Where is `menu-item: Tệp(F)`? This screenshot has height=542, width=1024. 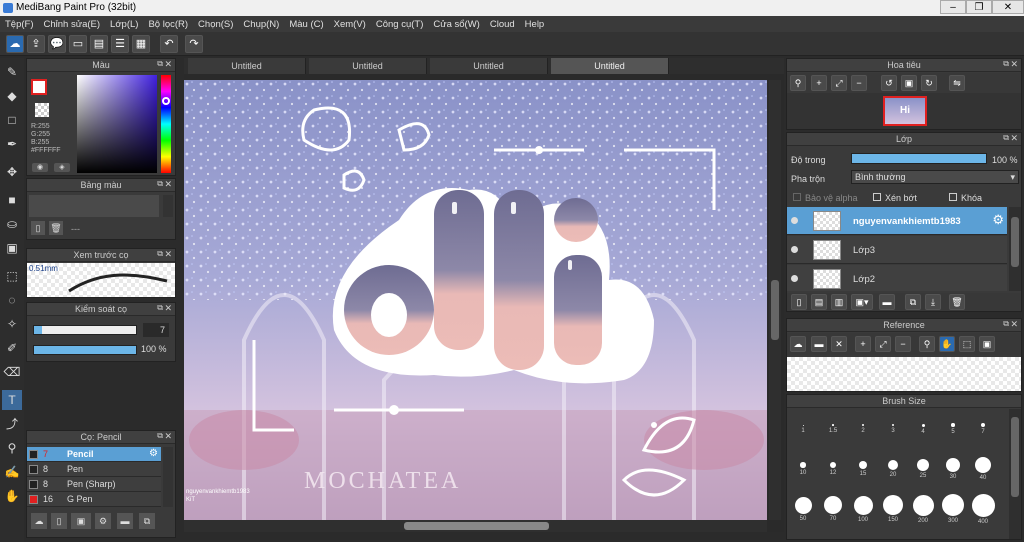 menu-item: Tệp(F) is located at coordinates (19, 24).